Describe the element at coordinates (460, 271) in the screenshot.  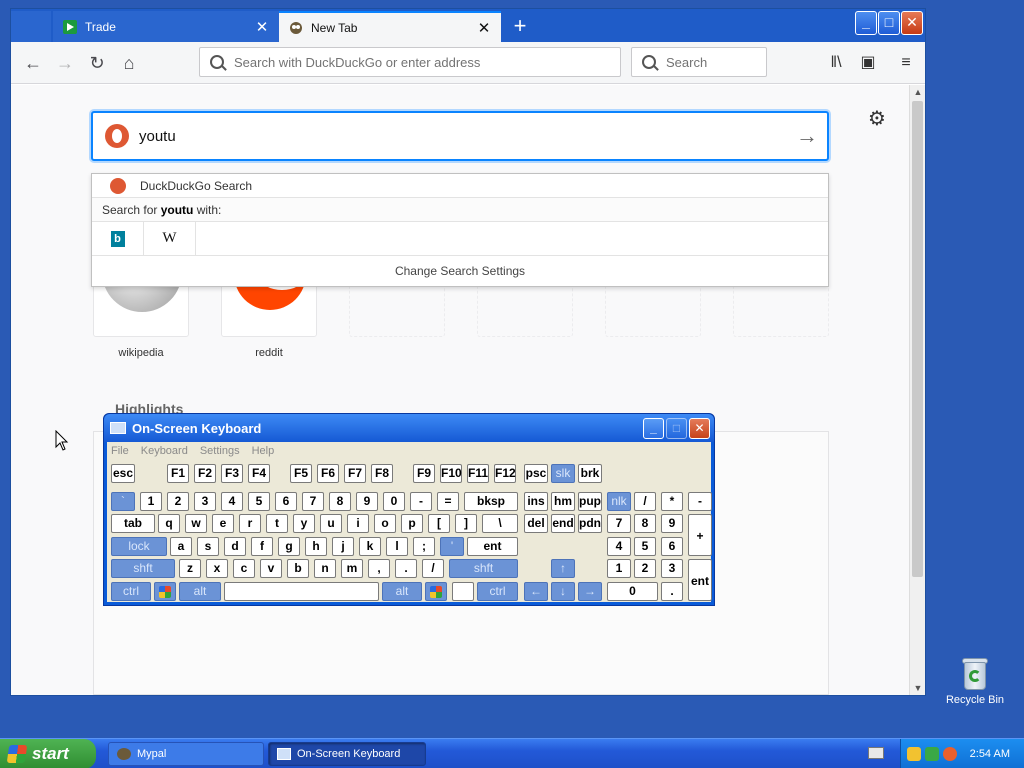
I see `change-search-settings-button: Change Search Settings` at that location.